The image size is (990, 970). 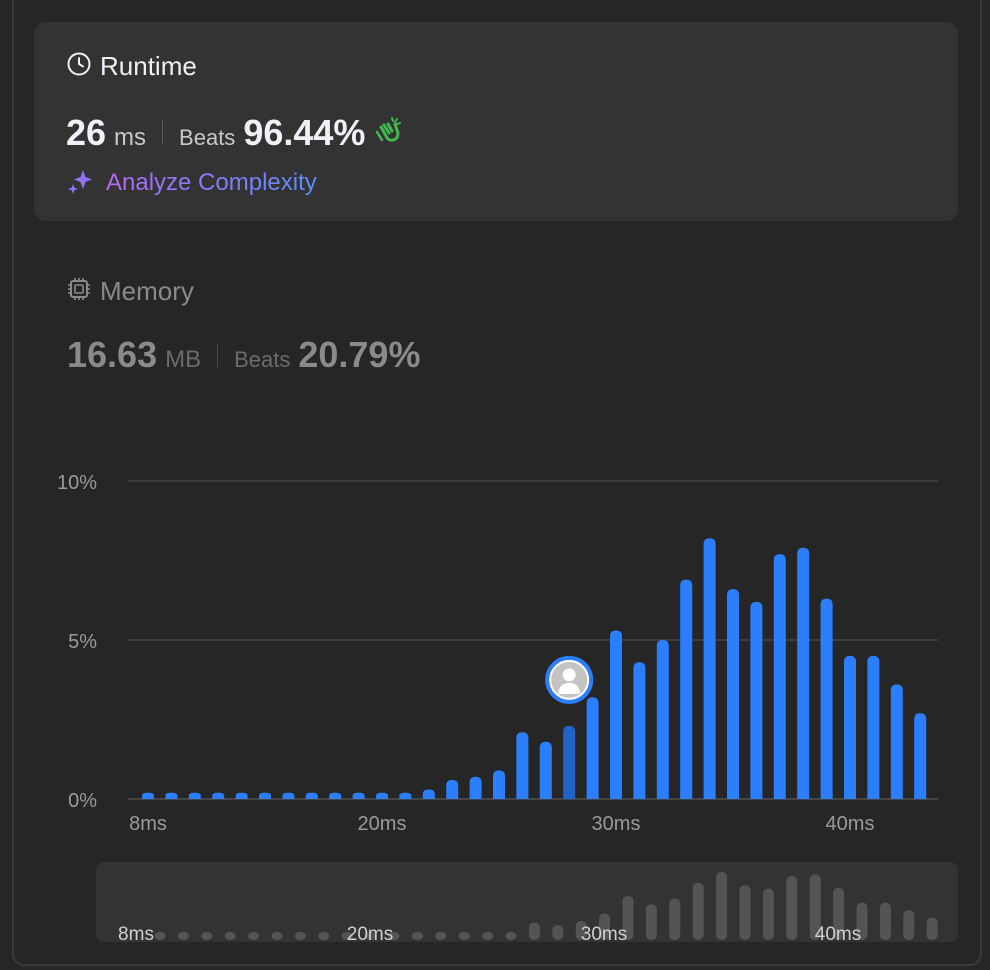 I want to click on y-tick-label: 5%, so click(x=82, y=642).